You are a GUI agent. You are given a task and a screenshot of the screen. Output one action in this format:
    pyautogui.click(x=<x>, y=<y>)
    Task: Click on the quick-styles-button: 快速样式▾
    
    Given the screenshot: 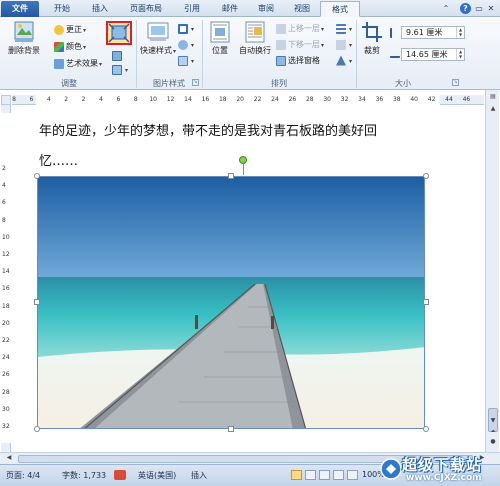 What is the action you would take?
    pyautogui.click(x=158, y=38)
    